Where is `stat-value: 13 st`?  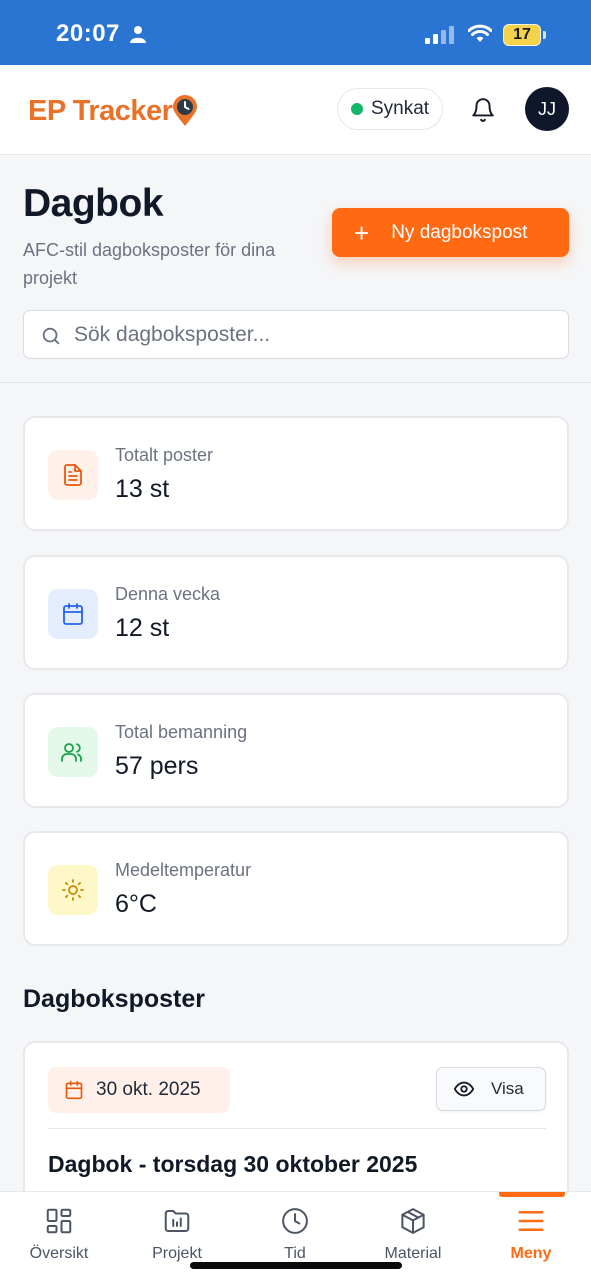 stat-value: 13 st is located at coordinates (142, 489).